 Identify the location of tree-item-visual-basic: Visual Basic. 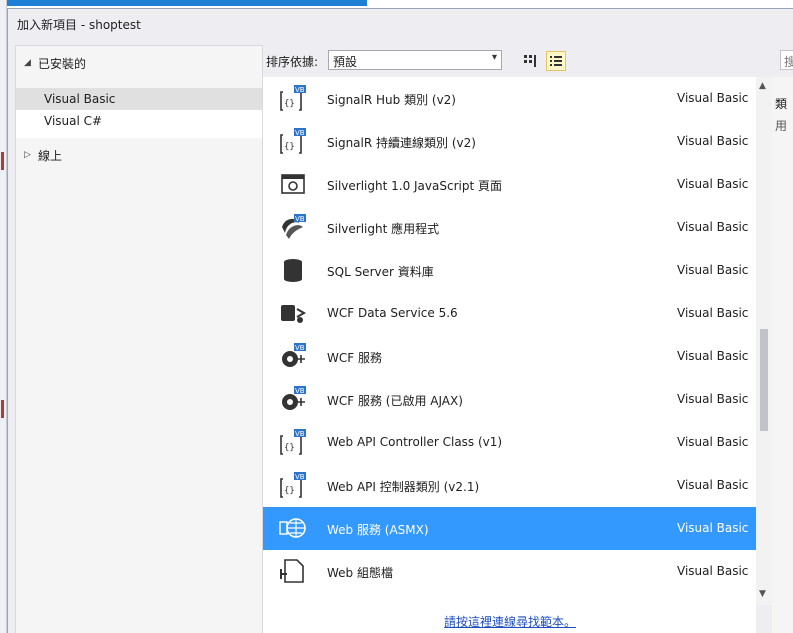
(139, 99).